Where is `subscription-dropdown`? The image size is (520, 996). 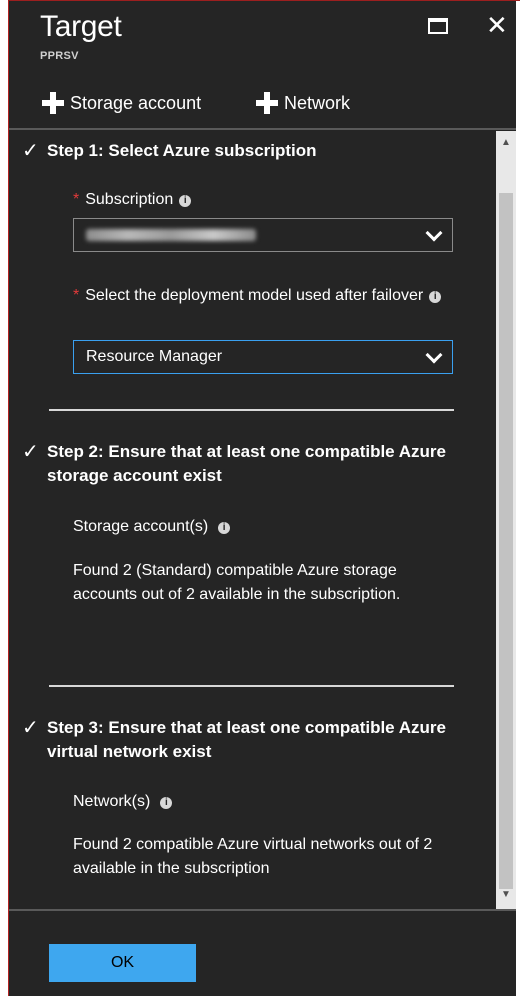 subscription-dropdown is located at coordinates (263, 235).